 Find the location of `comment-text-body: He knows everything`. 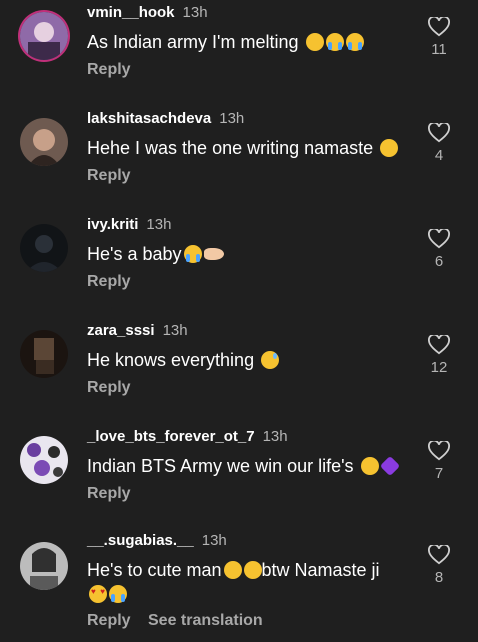

comment-text-body: He knows everything is located at coordinates (171, 360).